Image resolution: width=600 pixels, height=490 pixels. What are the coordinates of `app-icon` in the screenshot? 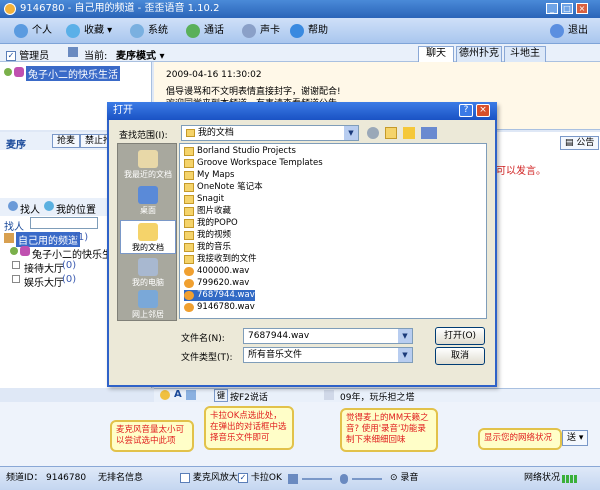 It's located at (10, 9).